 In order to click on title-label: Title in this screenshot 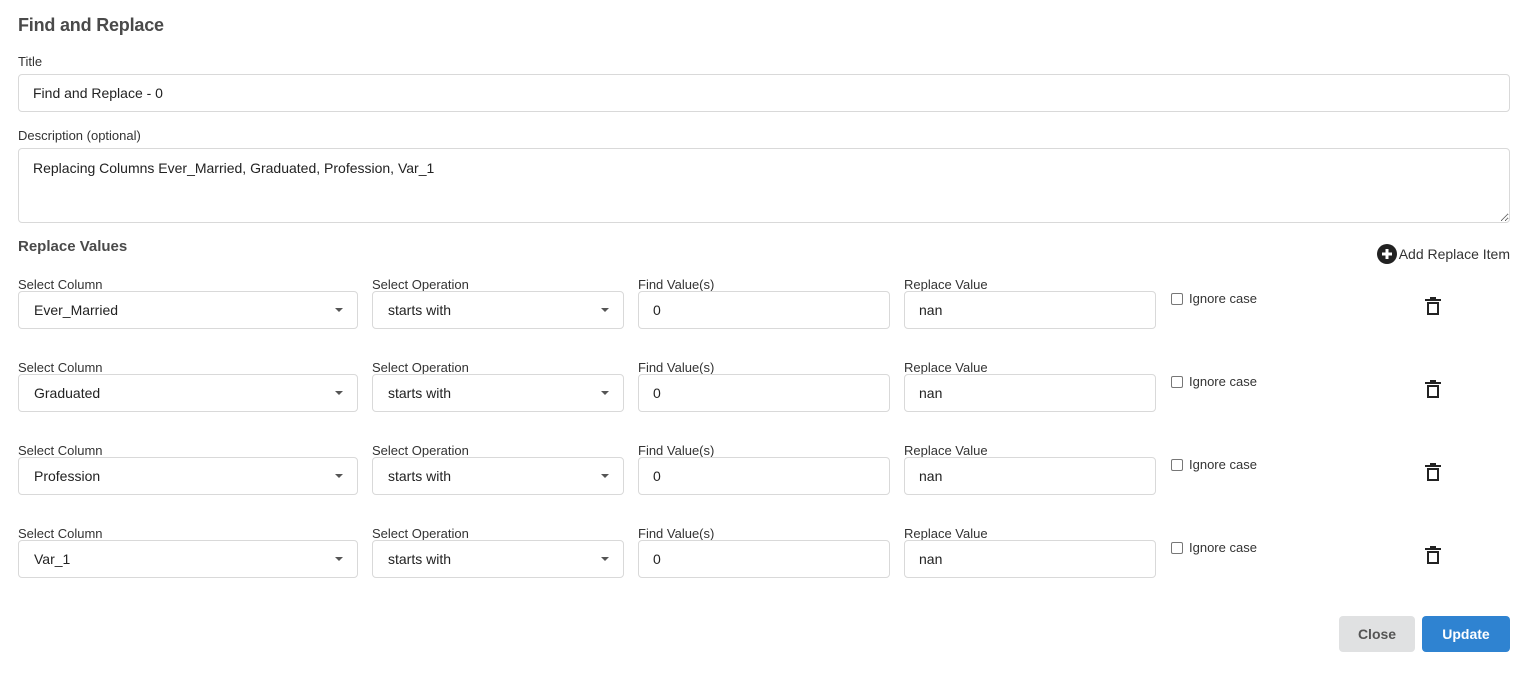, I will do `click(30, 61)`.